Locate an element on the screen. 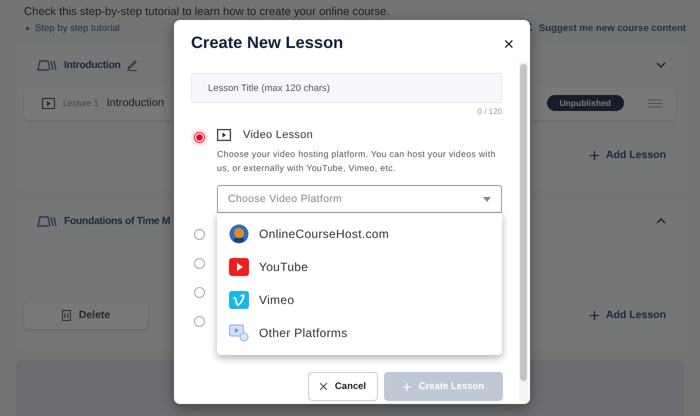 This screenshot has width=700, height=416. platform-select: Choose Video Platform is located at coordinates (359, 199).